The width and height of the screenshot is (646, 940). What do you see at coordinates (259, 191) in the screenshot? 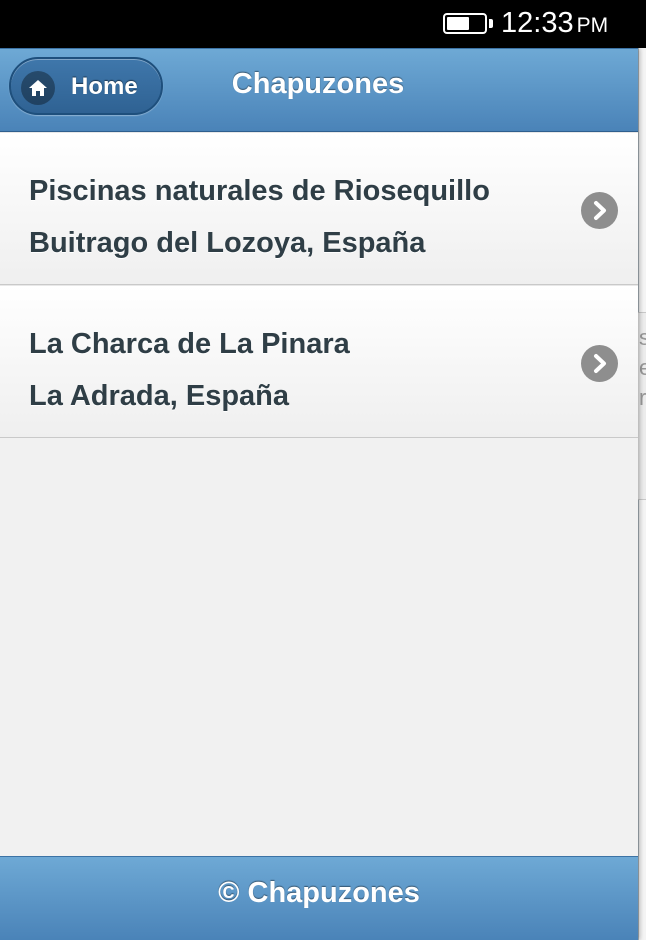
I see `list-item-title: Piscinas naturales de Riosequillo` at bounding box center [259, 191].